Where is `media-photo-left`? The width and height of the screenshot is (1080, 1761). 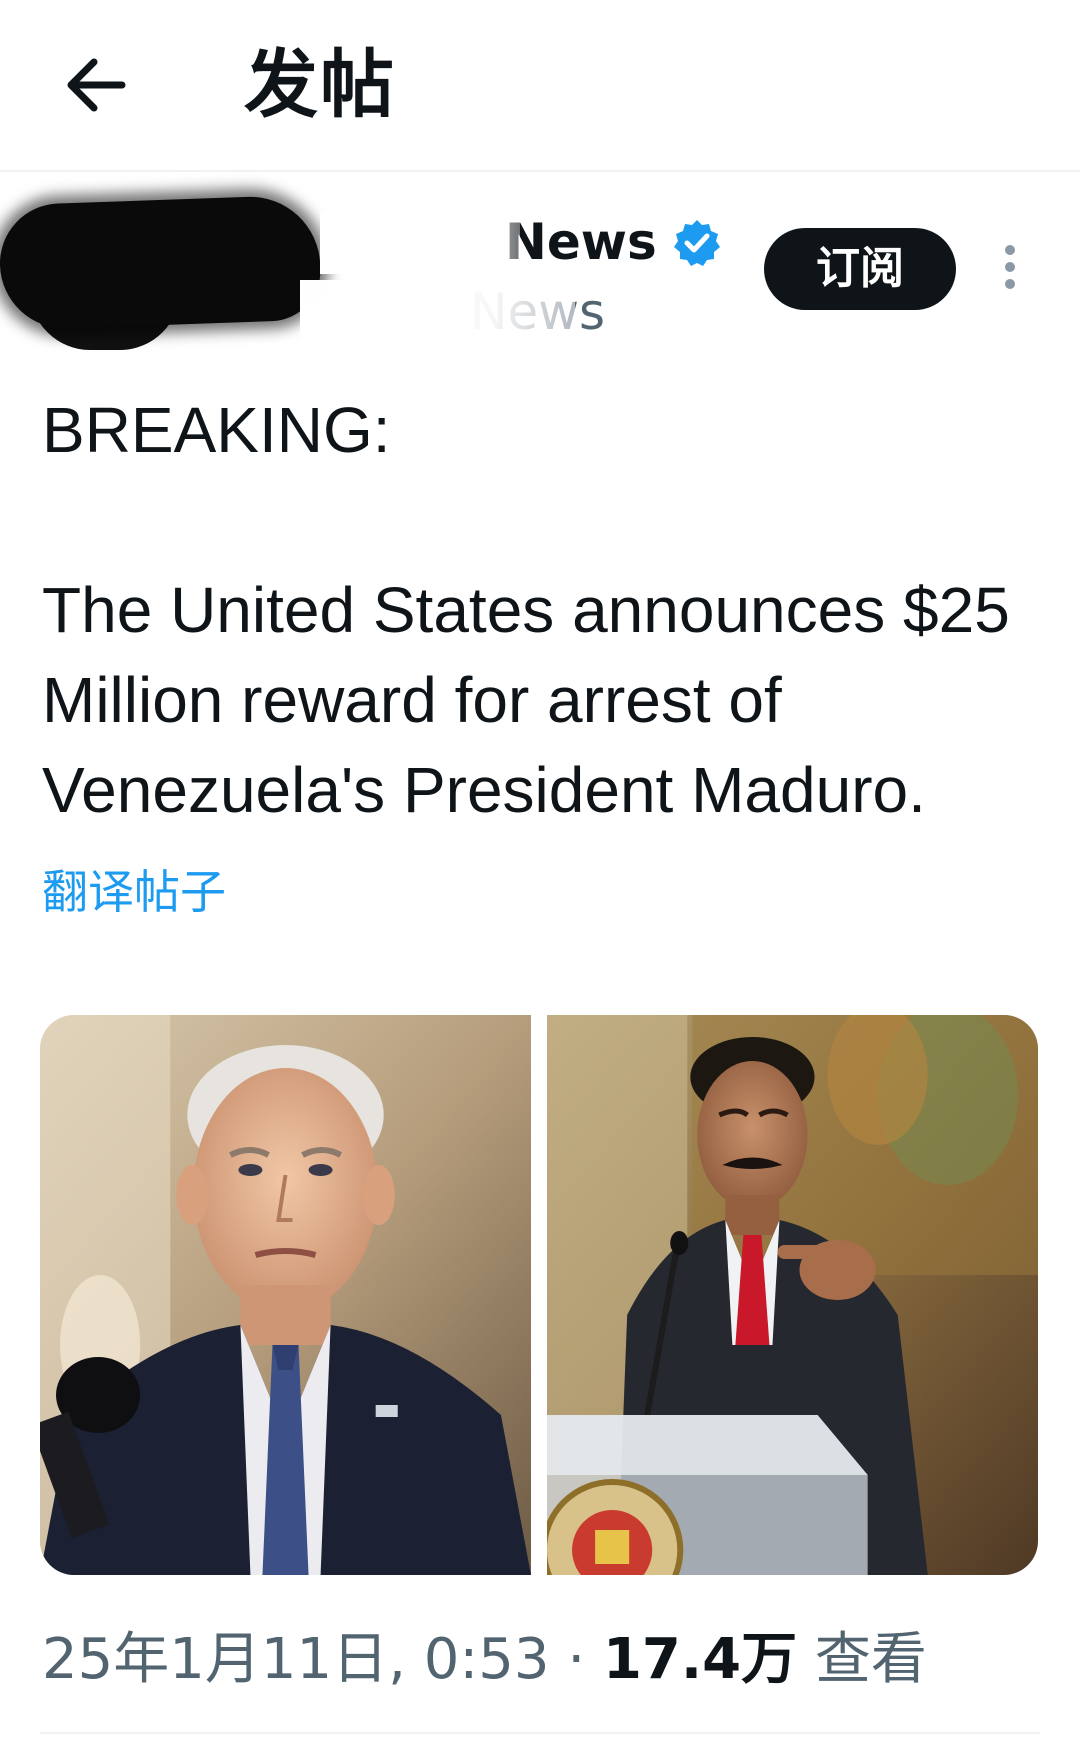 media-photo-left is located at coordinates (285, 1295).